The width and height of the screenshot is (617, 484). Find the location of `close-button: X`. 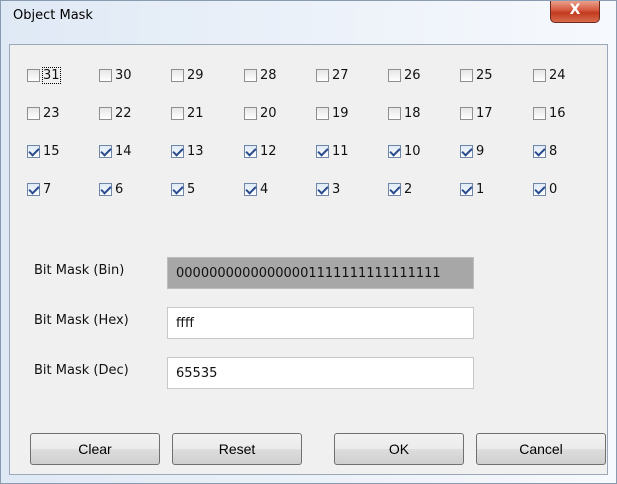

close-button: X is located at coordinates (575, 12).